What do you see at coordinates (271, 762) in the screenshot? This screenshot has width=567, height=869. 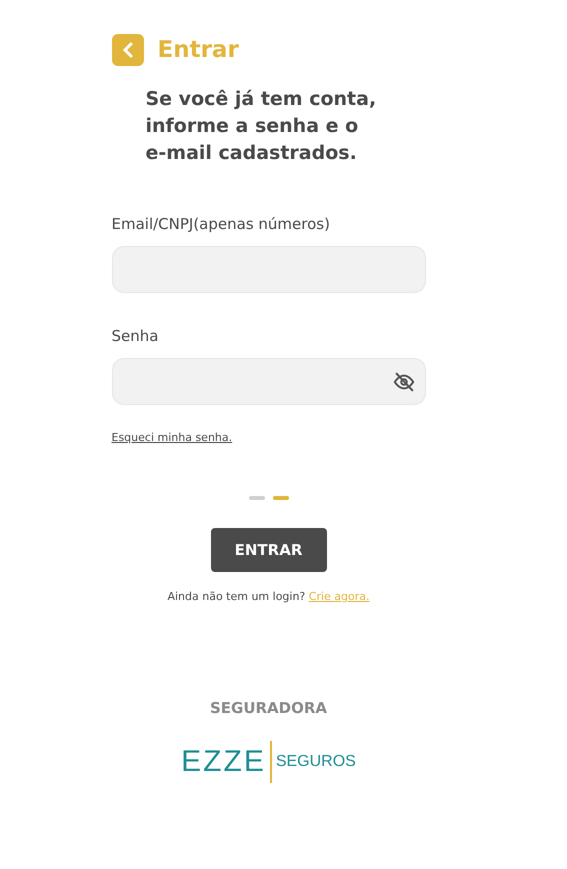 I see `logo-divider` at bounding box center [271, 762].